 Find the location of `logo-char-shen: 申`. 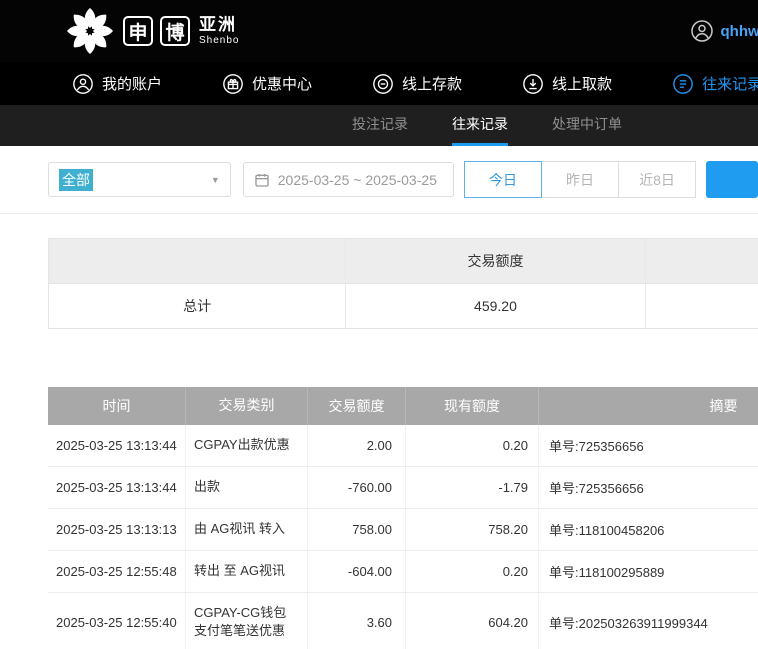

logo-char-shen: 申 is located at coordinates (138, 31).